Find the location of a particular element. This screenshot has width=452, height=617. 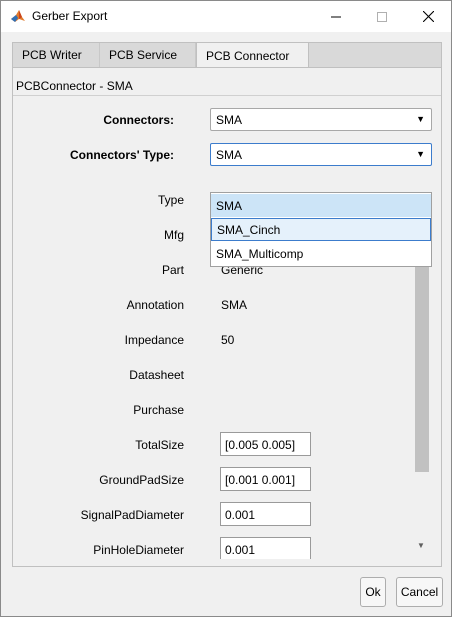

close-icon is located at coordinates (428, 16).